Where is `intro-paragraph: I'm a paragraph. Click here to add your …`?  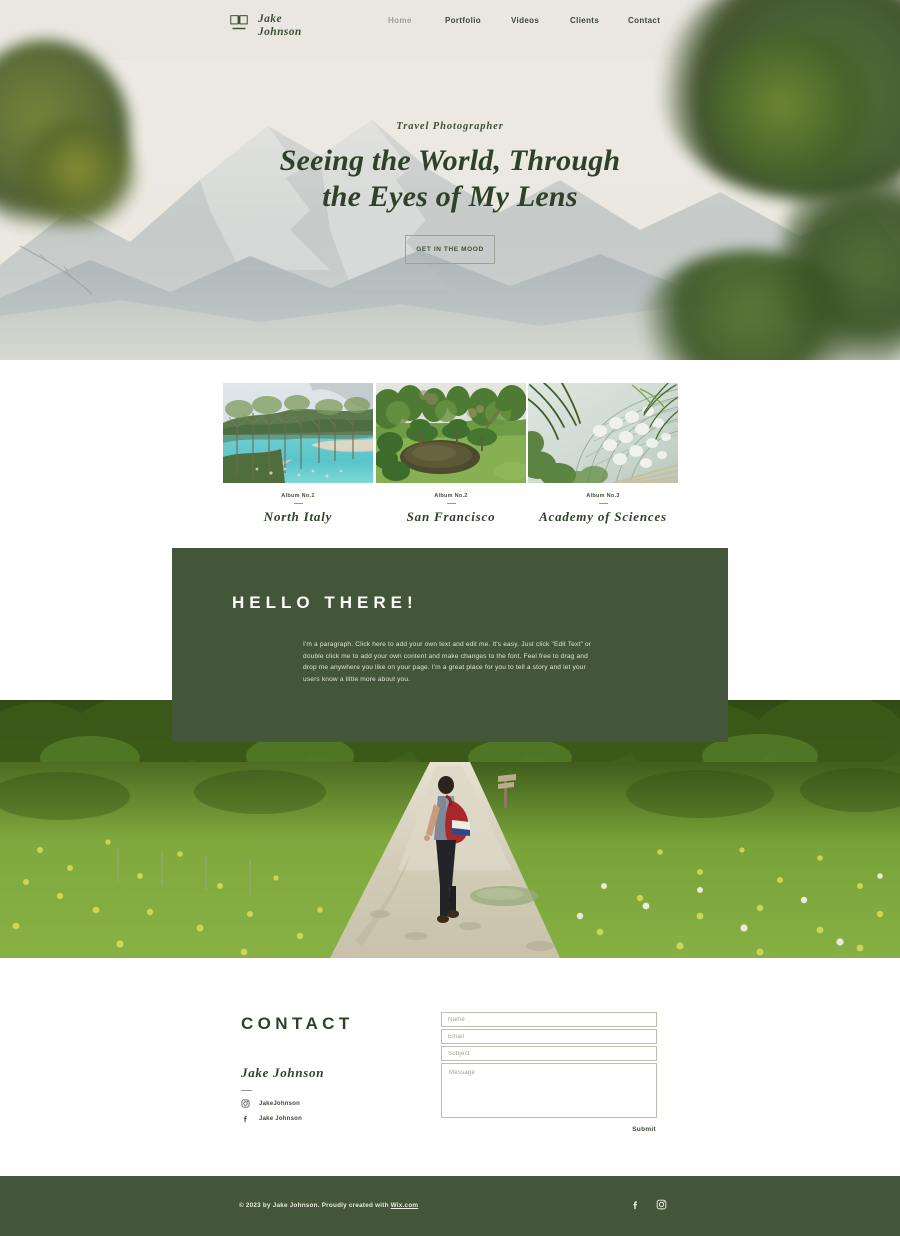
intro-paragraph: I'm a paragraph. Click here to add your … is located at coordinates (447, 662).